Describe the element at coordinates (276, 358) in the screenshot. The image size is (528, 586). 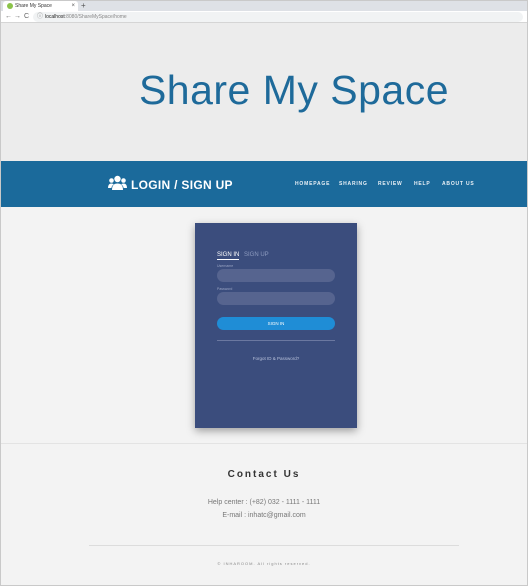
I see `forgot-password-link: Forgot ID & Password?` at that location.